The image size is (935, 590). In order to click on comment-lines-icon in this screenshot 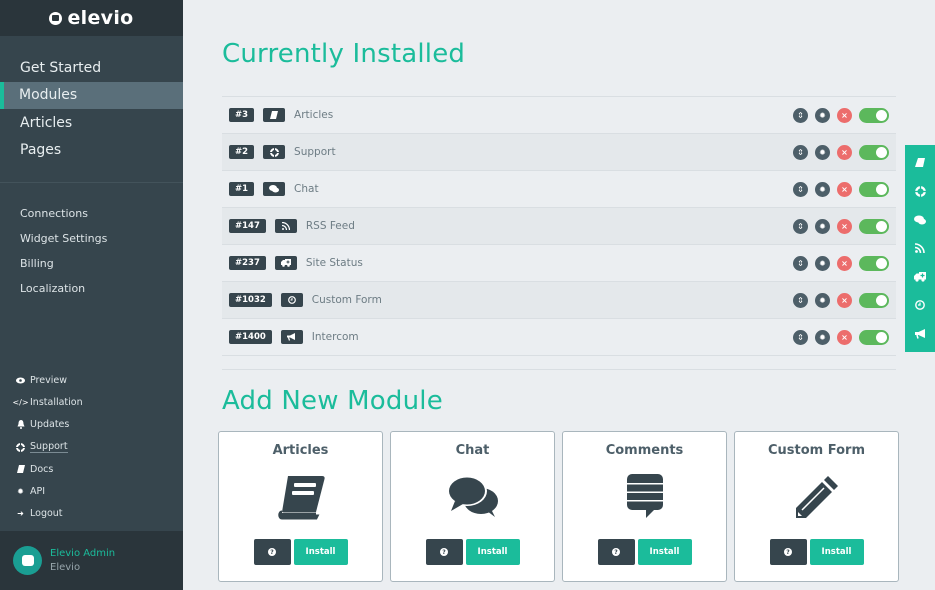, I will do `click(645, 497)`.